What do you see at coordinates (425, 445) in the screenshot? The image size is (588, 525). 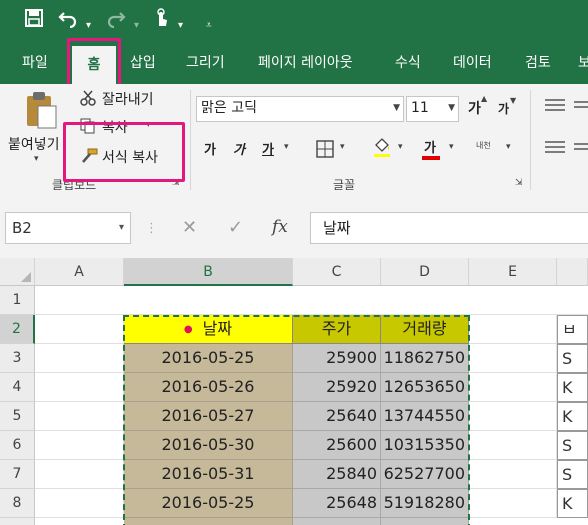 I see `cell-d6: 10315350` at bounding box center [425, 445].